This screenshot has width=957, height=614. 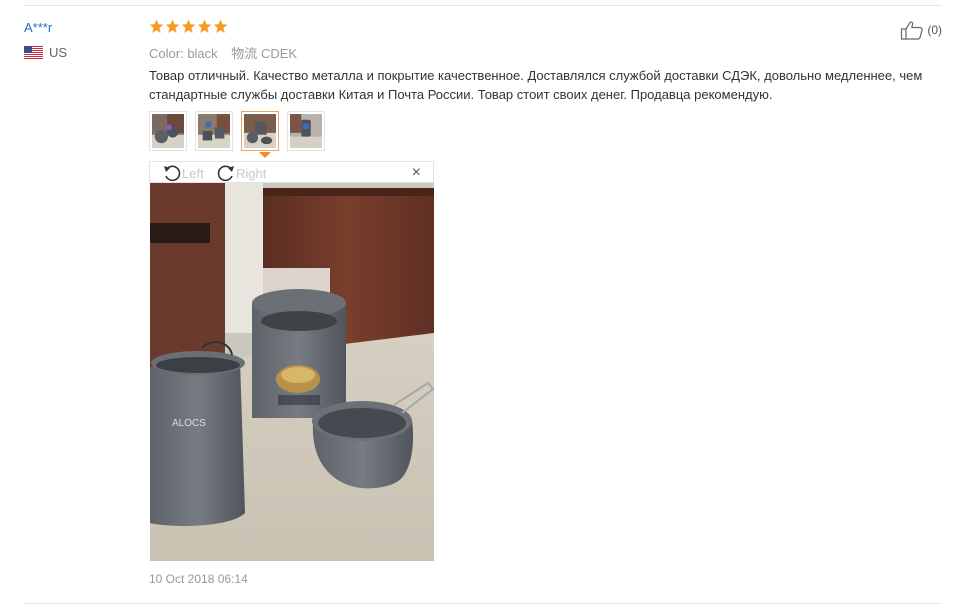 I want to click on photo-thumbnails, so click(x=237, y=131).